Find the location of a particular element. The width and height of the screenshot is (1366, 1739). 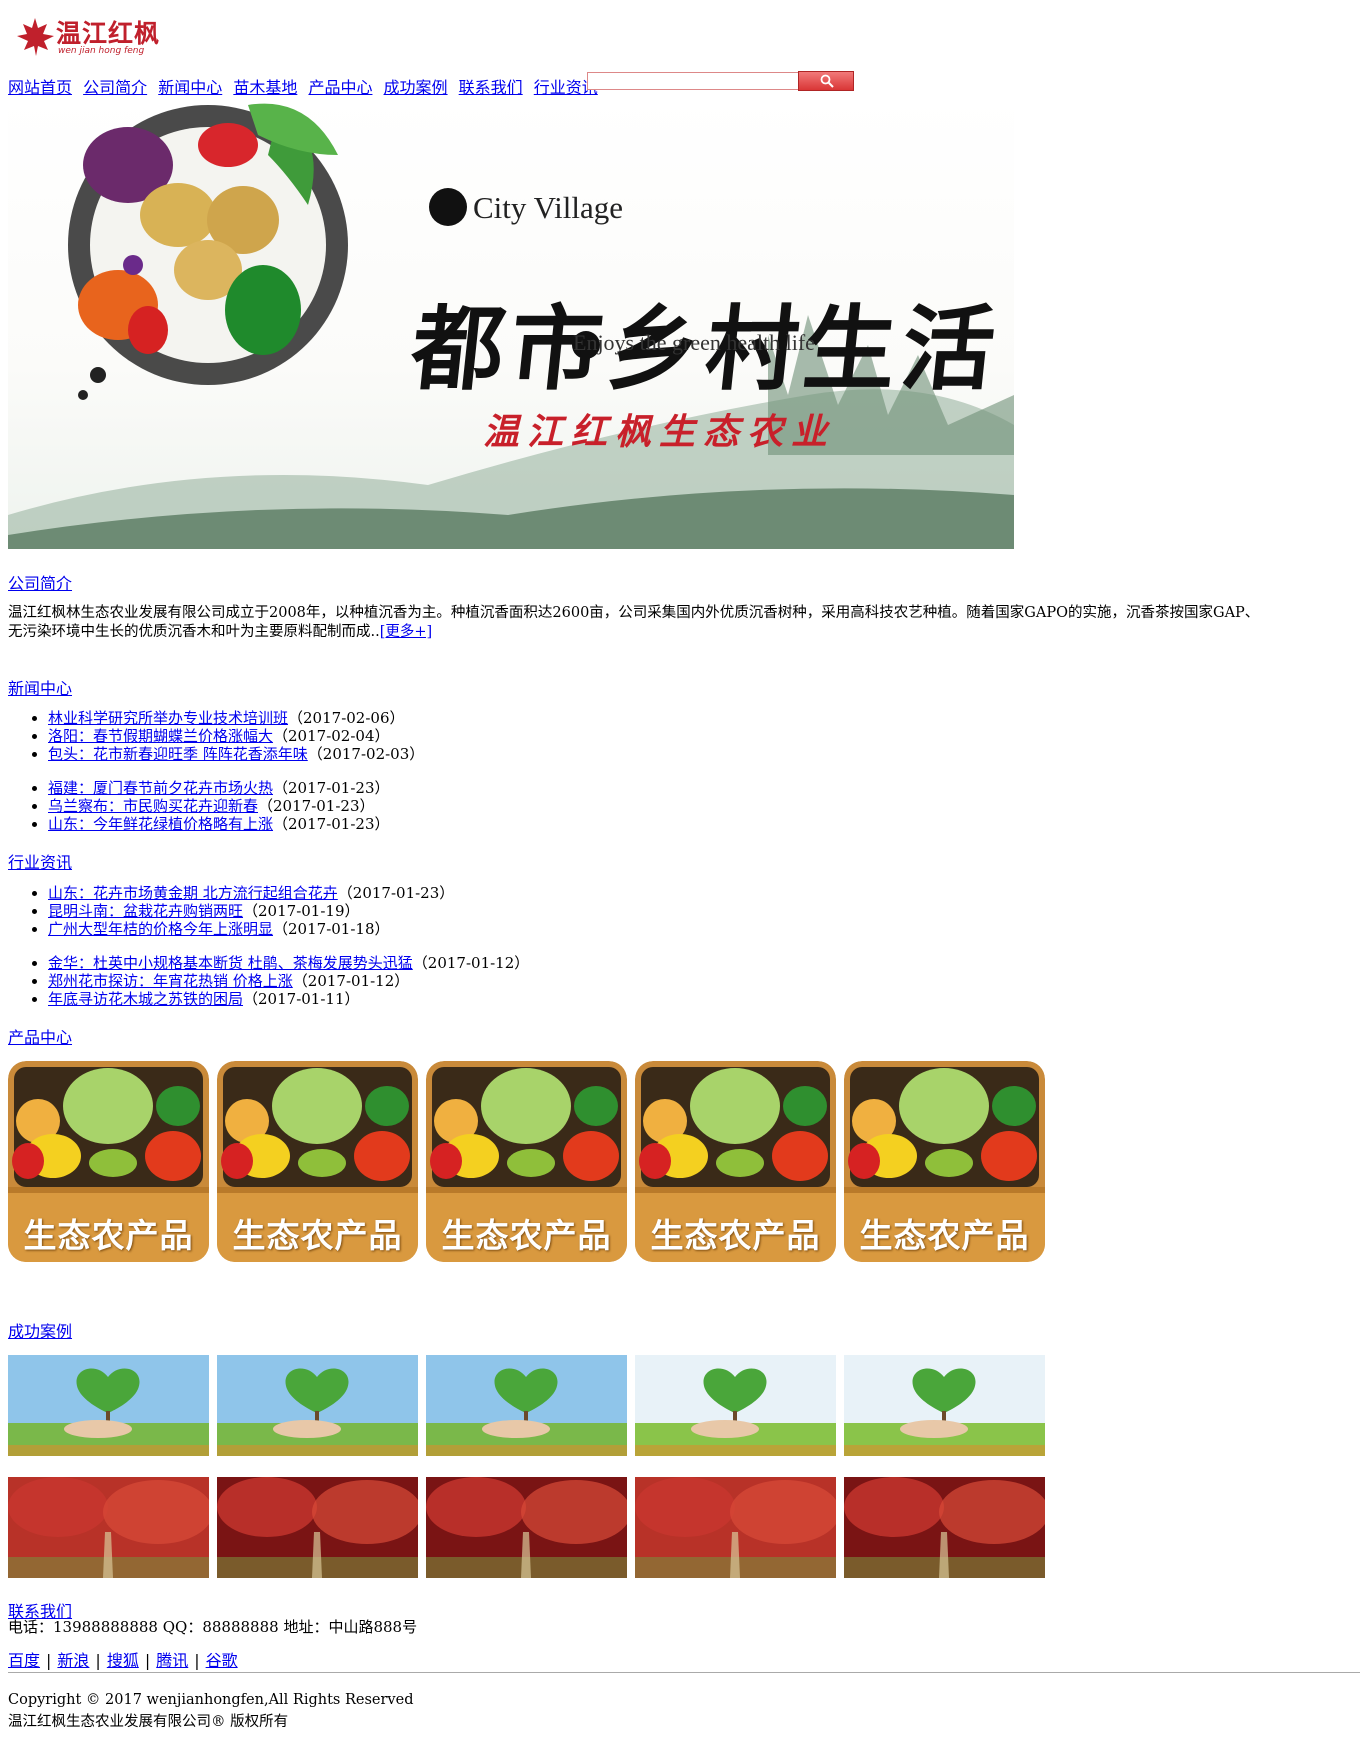

intro-more-link: [更多+] is located at coordinates (406, 632).